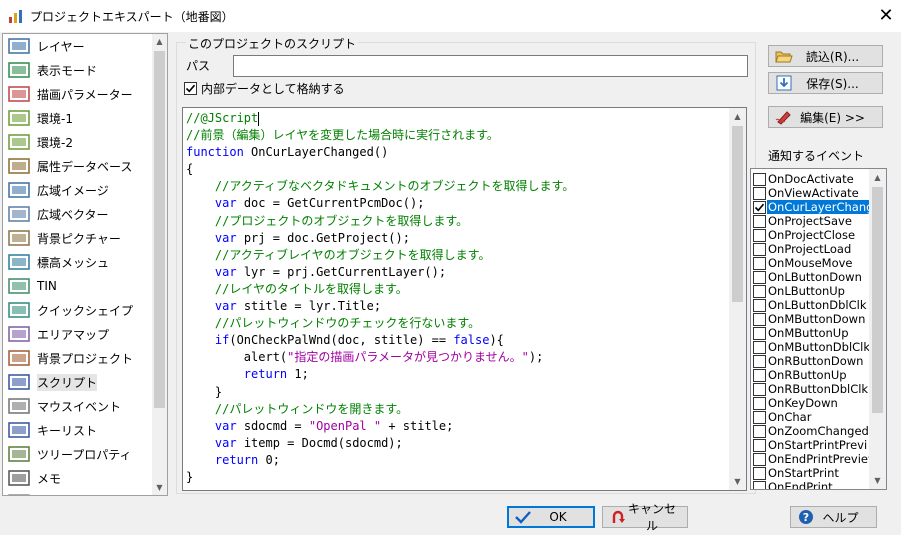 The image size is (901, 535). Describe the element at coordinates (190, 88) in the screenshot. I see `store-internal-checkbox` at that location.